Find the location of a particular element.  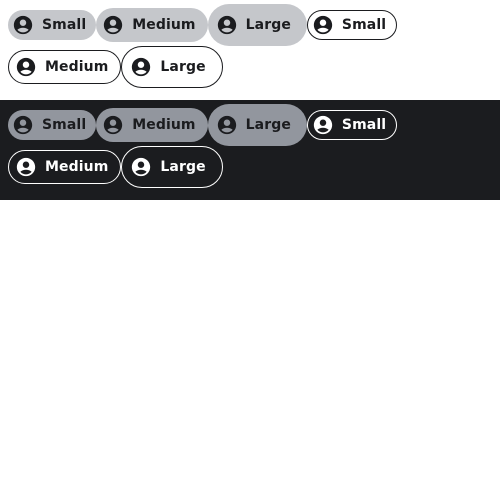

light-filled-medium-chip: Medium is located at coordinates (152, 25).